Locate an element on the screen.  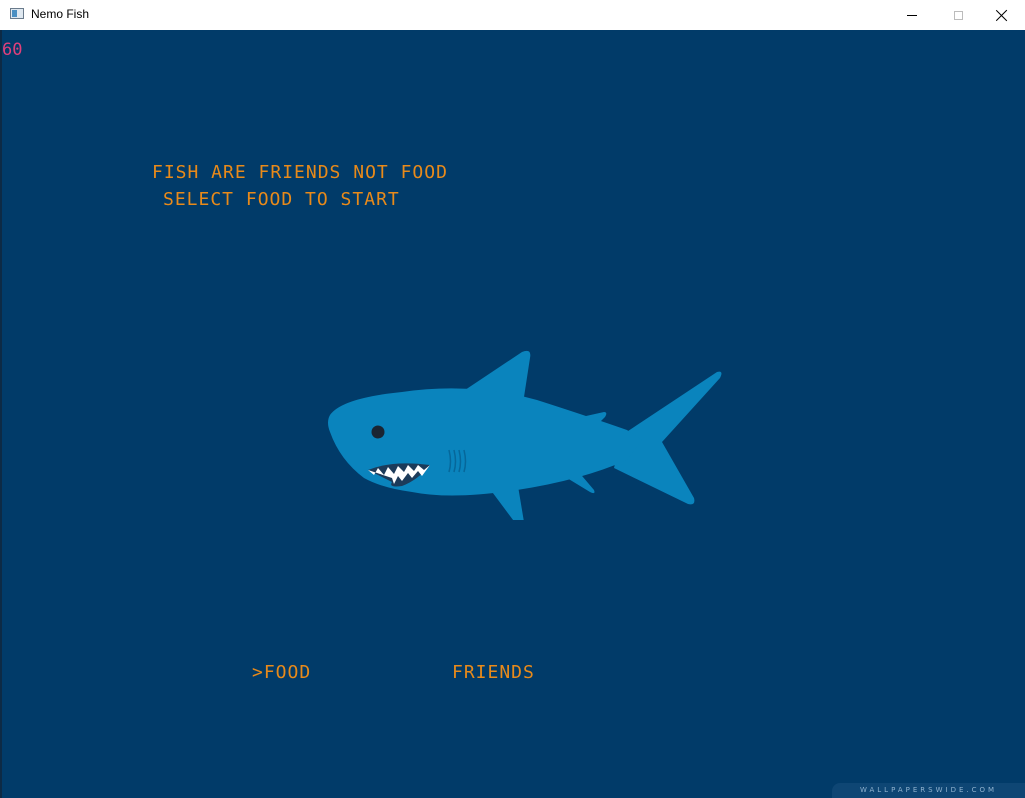
maximize-icon is located at coordinates (958, 15).